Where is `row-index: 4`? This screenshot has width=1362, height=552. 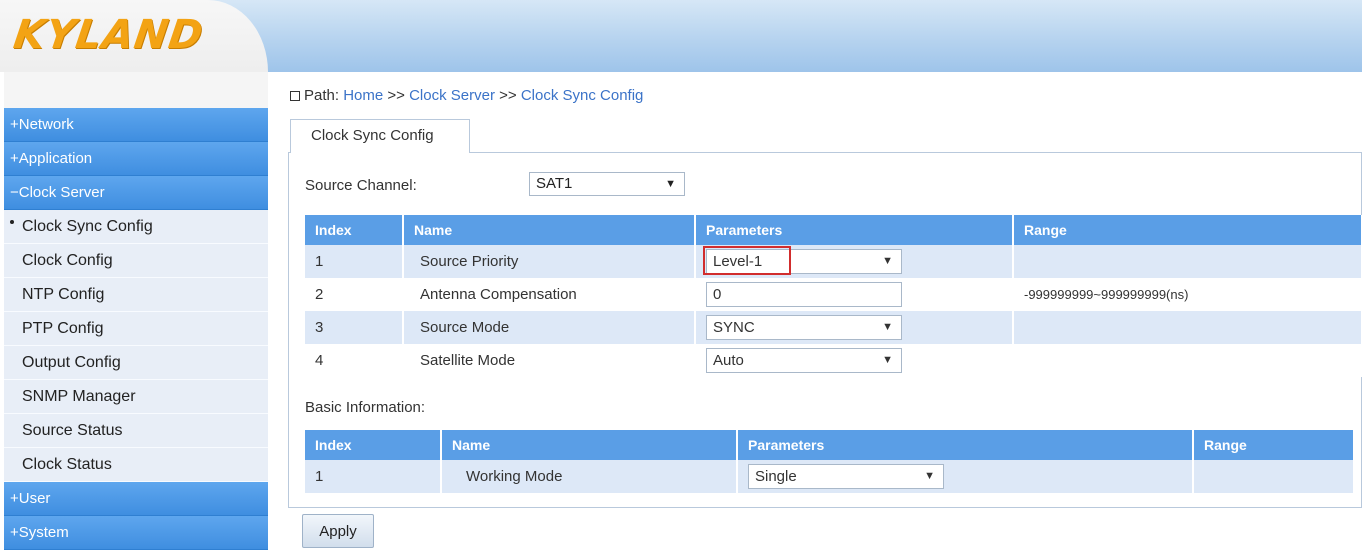 row-index: 4 is located at coordinates (354, 360).